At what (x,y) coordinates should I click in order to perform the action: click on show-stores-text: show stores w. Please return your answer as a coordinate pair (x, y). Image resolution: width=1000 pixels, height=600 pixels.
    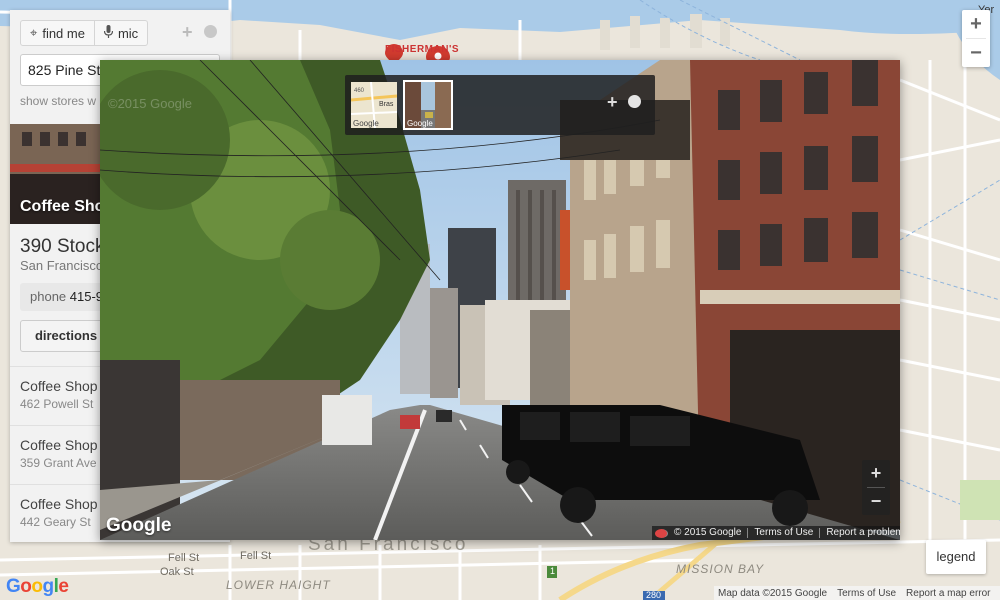
    Looking at the image, I should click on (58, 101).